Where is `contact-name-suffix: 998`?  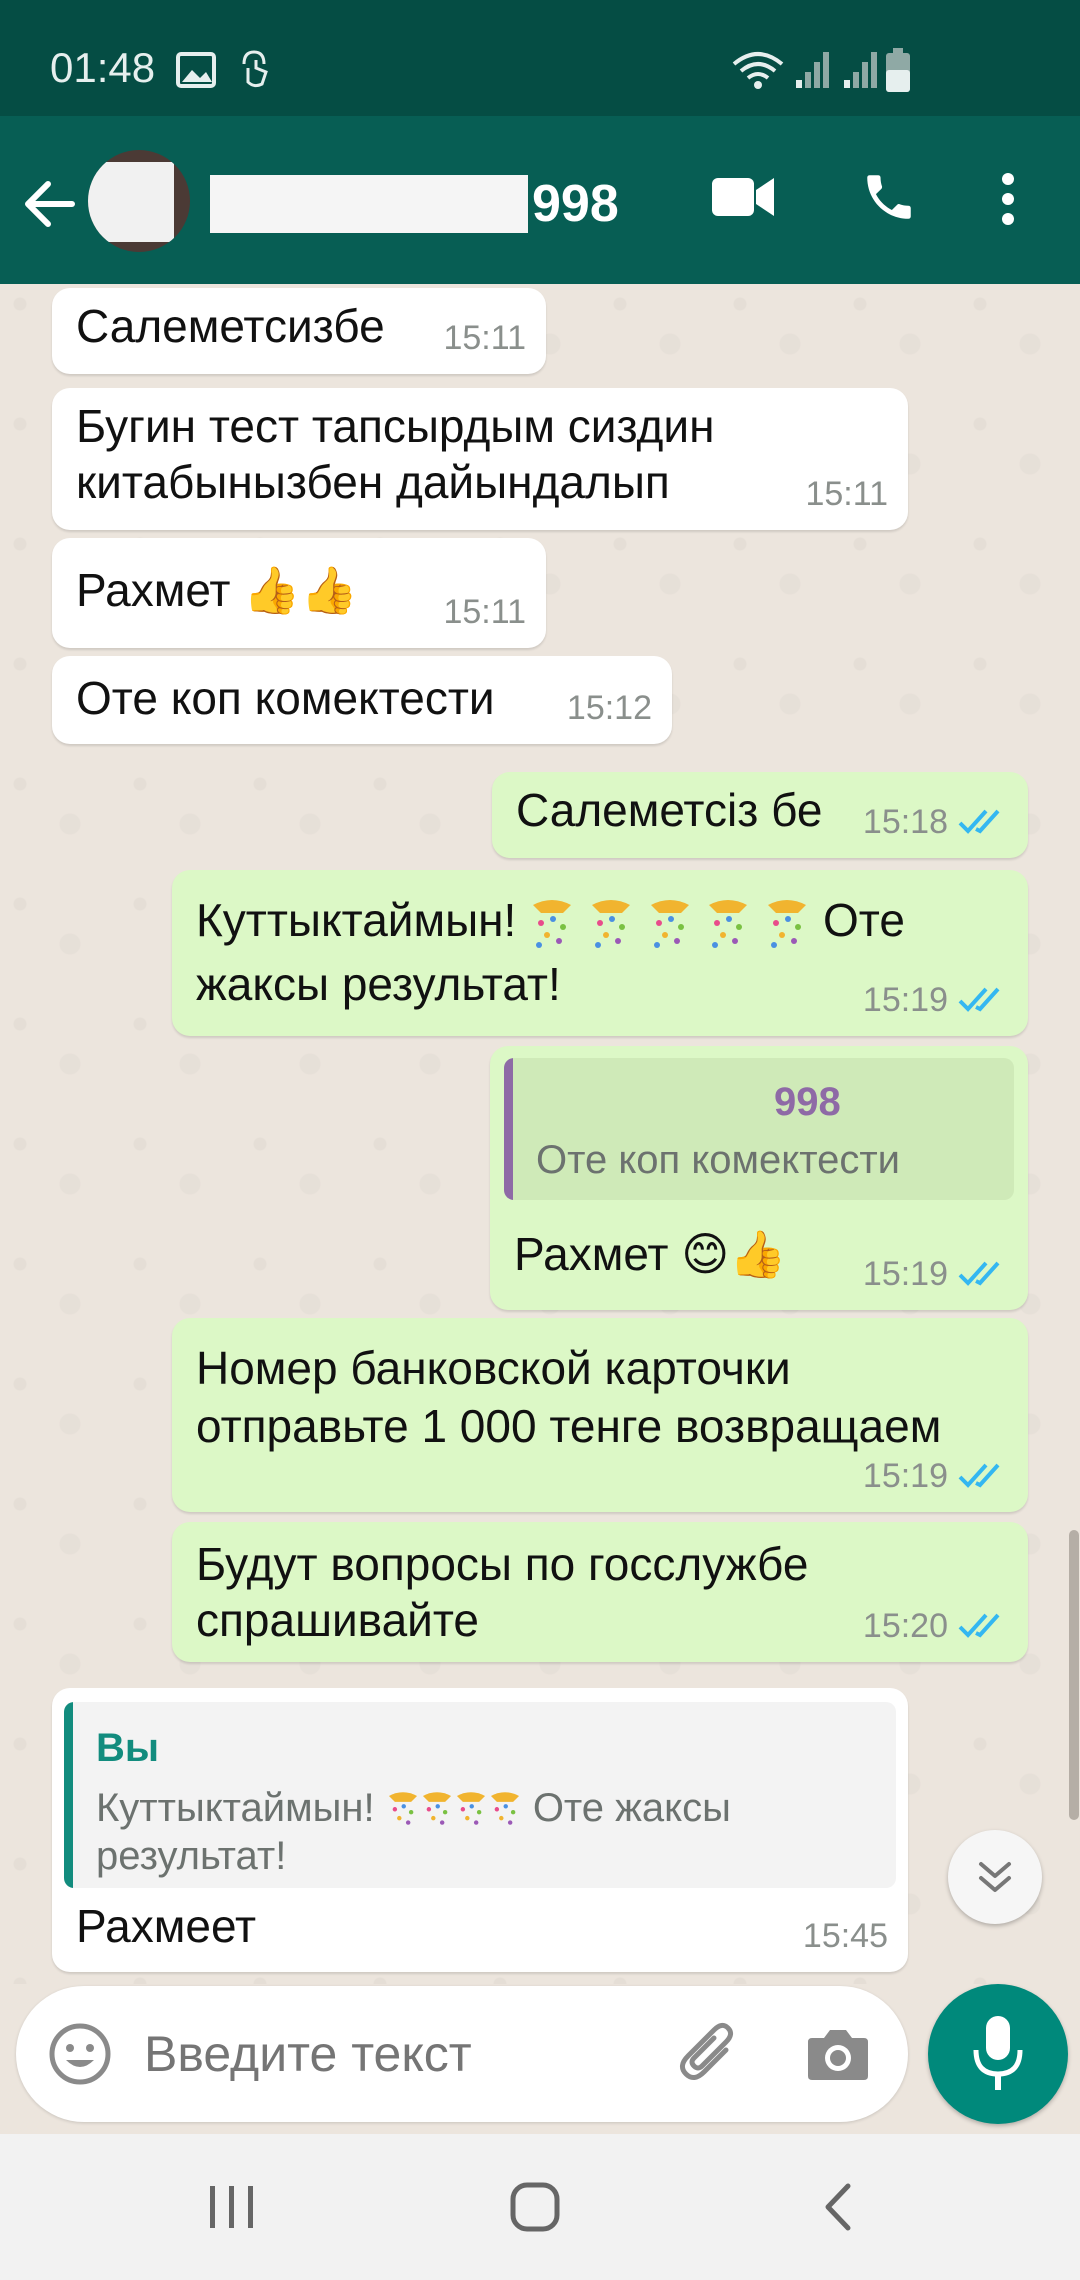 contact-name-suffix: 998 is located at coordinates (575, 204).